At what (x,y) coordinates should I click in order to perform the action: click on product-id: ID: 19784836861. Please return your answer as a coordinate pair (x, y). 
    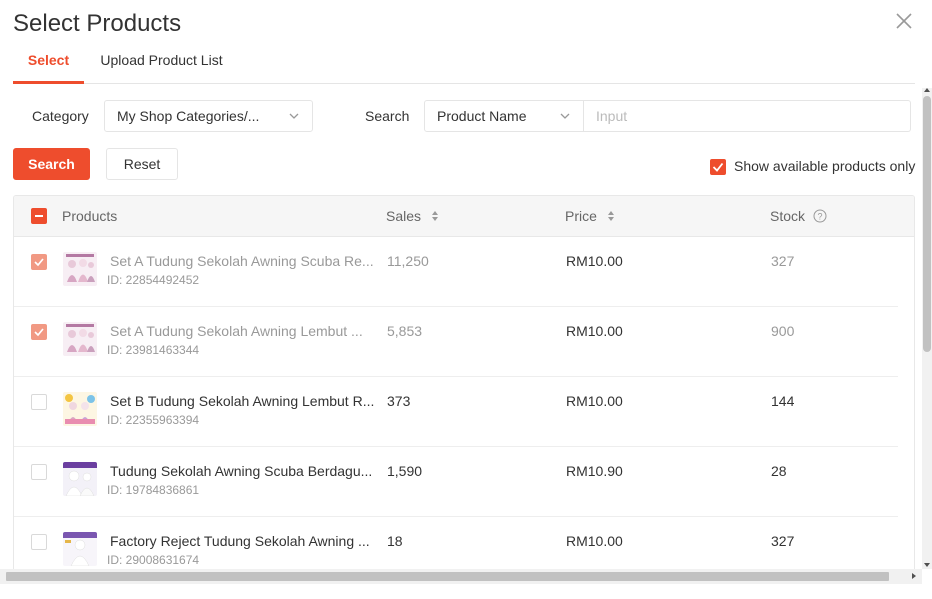
    Looking at the image, I should click on (153, 490).